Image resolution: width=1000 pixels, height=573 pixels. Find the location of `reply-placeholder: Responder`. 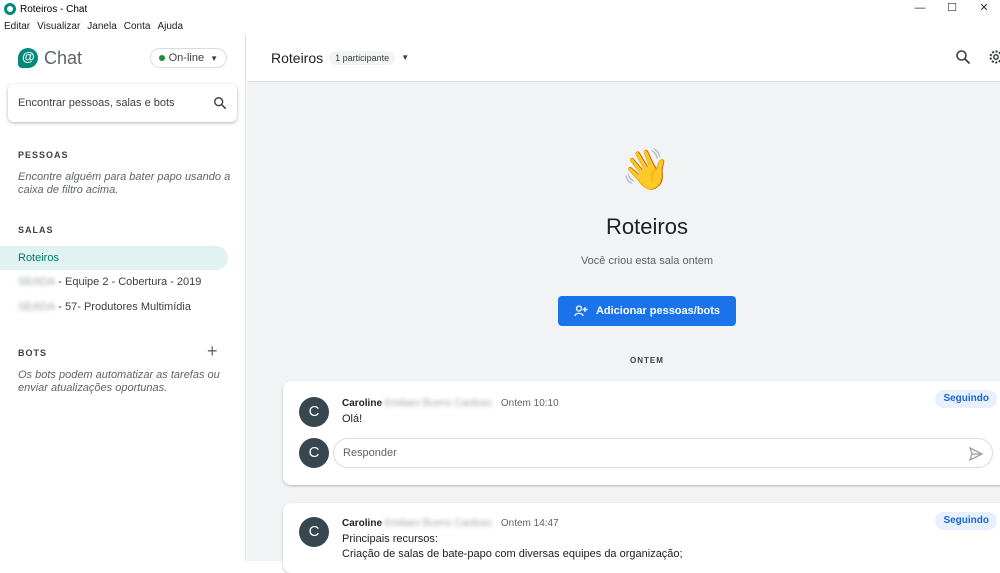

reply-placeholder: Responder is located at coordinates (370, 453).